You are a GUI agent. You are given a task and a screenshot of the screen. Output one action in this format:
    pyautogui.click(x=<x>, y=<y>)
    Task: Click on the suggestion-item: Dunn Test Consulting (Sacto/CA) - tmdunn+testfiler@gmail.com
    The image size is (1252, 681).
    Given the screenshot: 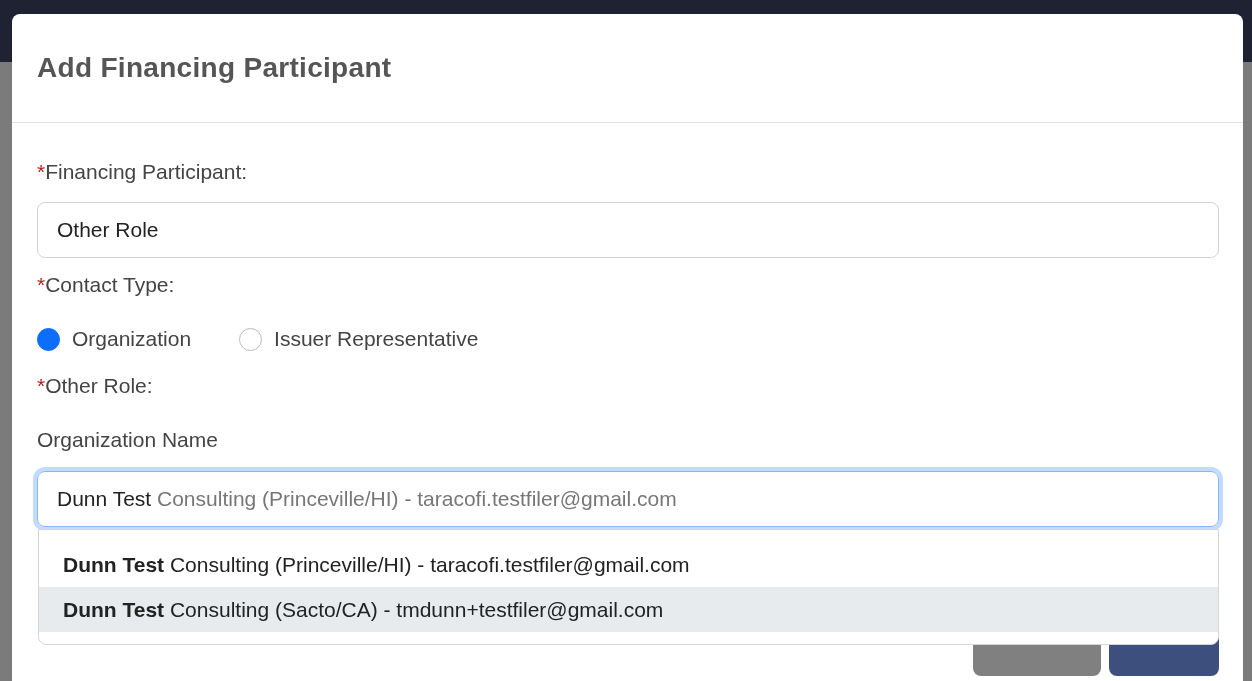 What is the action you would take?
    pyautogui.click(x=628, y=609)
    